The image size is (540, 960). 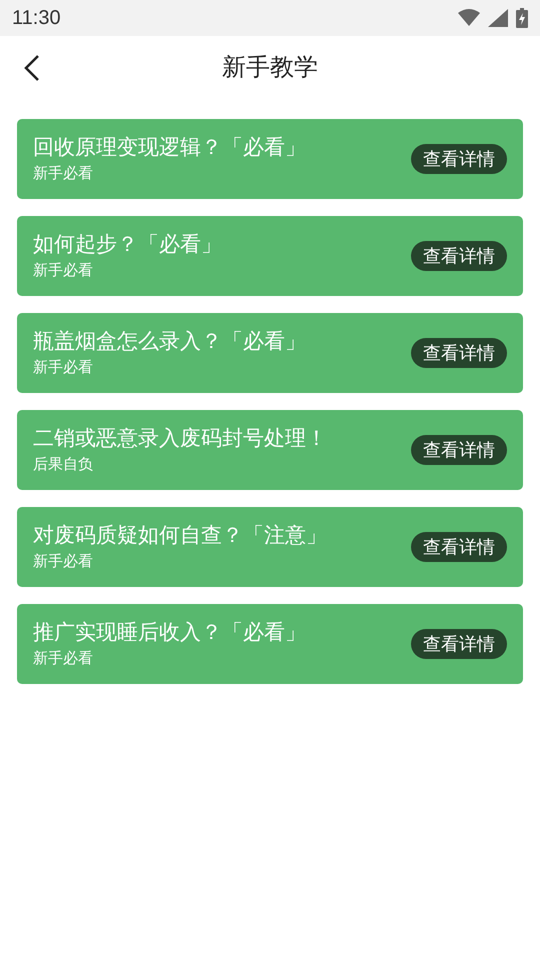 I want to click on card-subtitle: 后果自负, so click(x=63, y=465).